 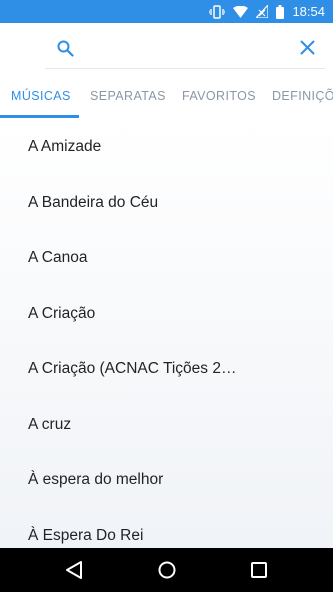 I want to click on navigation-bar, so click(x=166, y=570).